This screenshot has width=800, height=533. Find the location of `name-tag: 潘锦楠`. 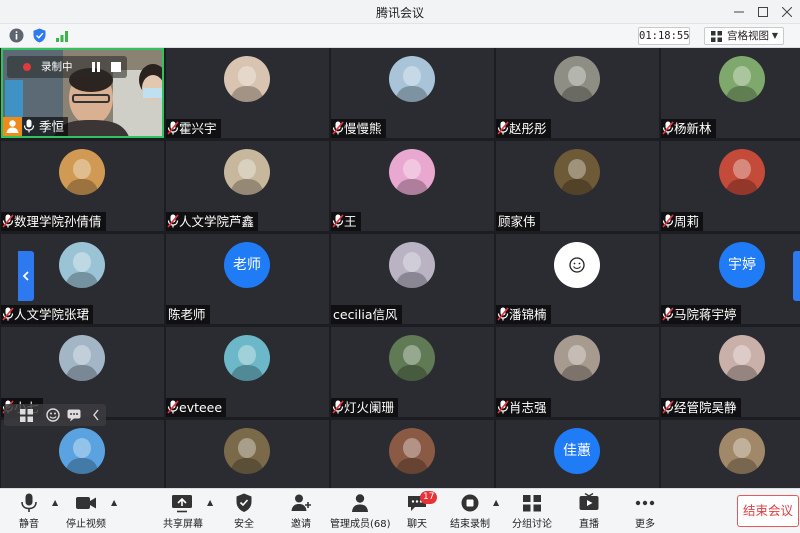

name-tag: 潘锦楠 is located at coordinates (523, 314).